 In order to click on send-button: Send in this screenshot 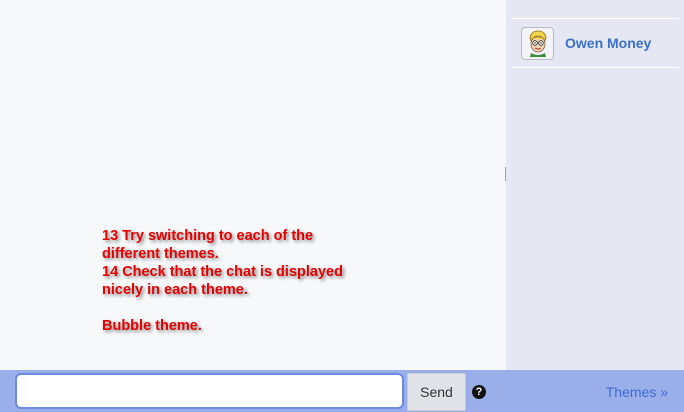, I will do `click(436, 392)`.